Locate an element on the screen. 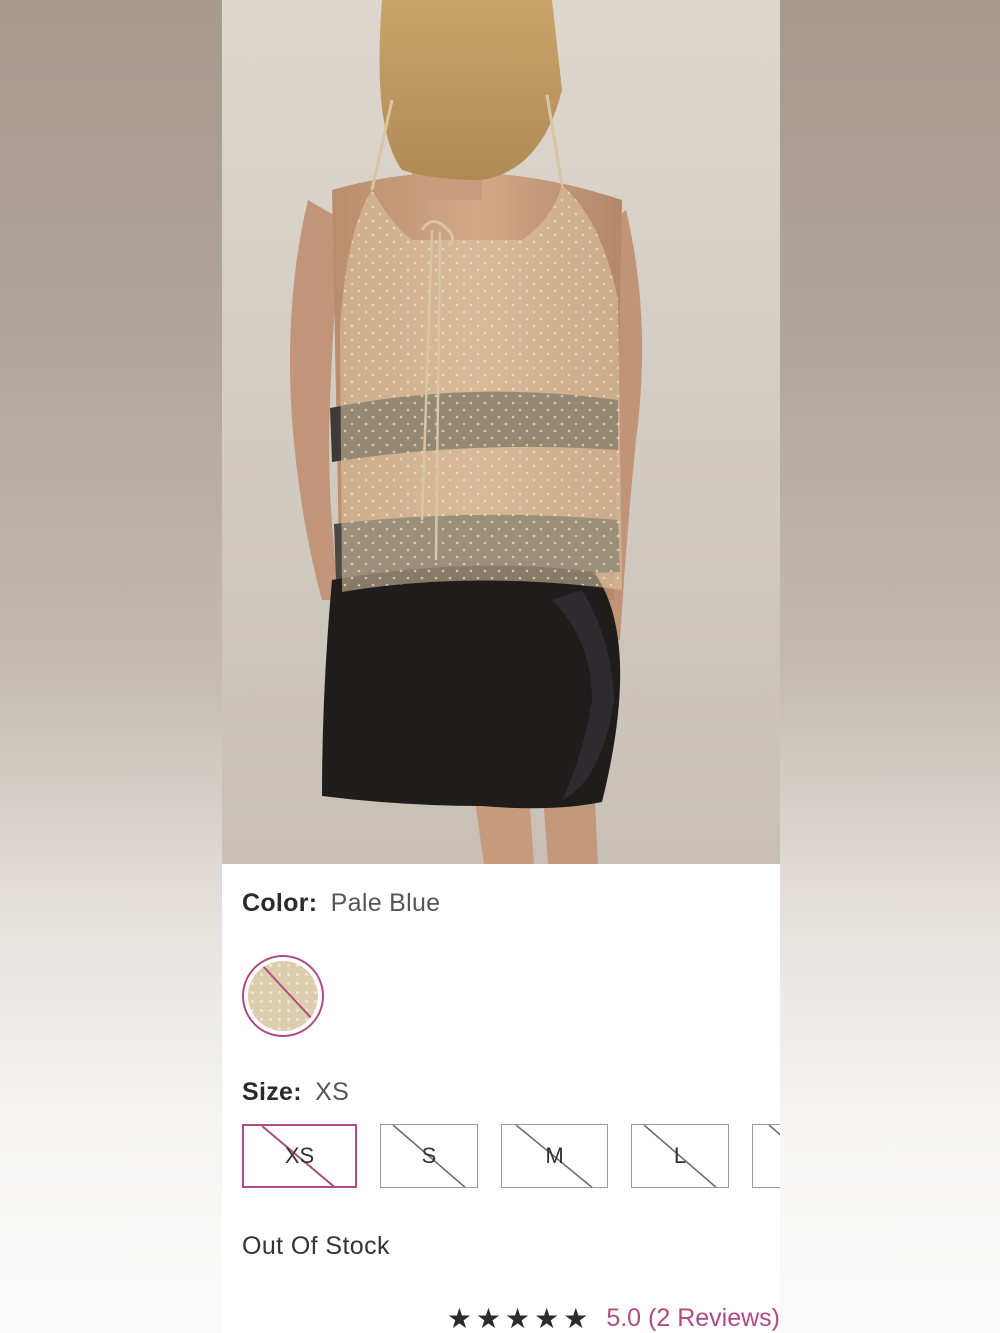 This screenshot has width=1000, height=1333. color-label: Color: is located at coordinates (280, 903).